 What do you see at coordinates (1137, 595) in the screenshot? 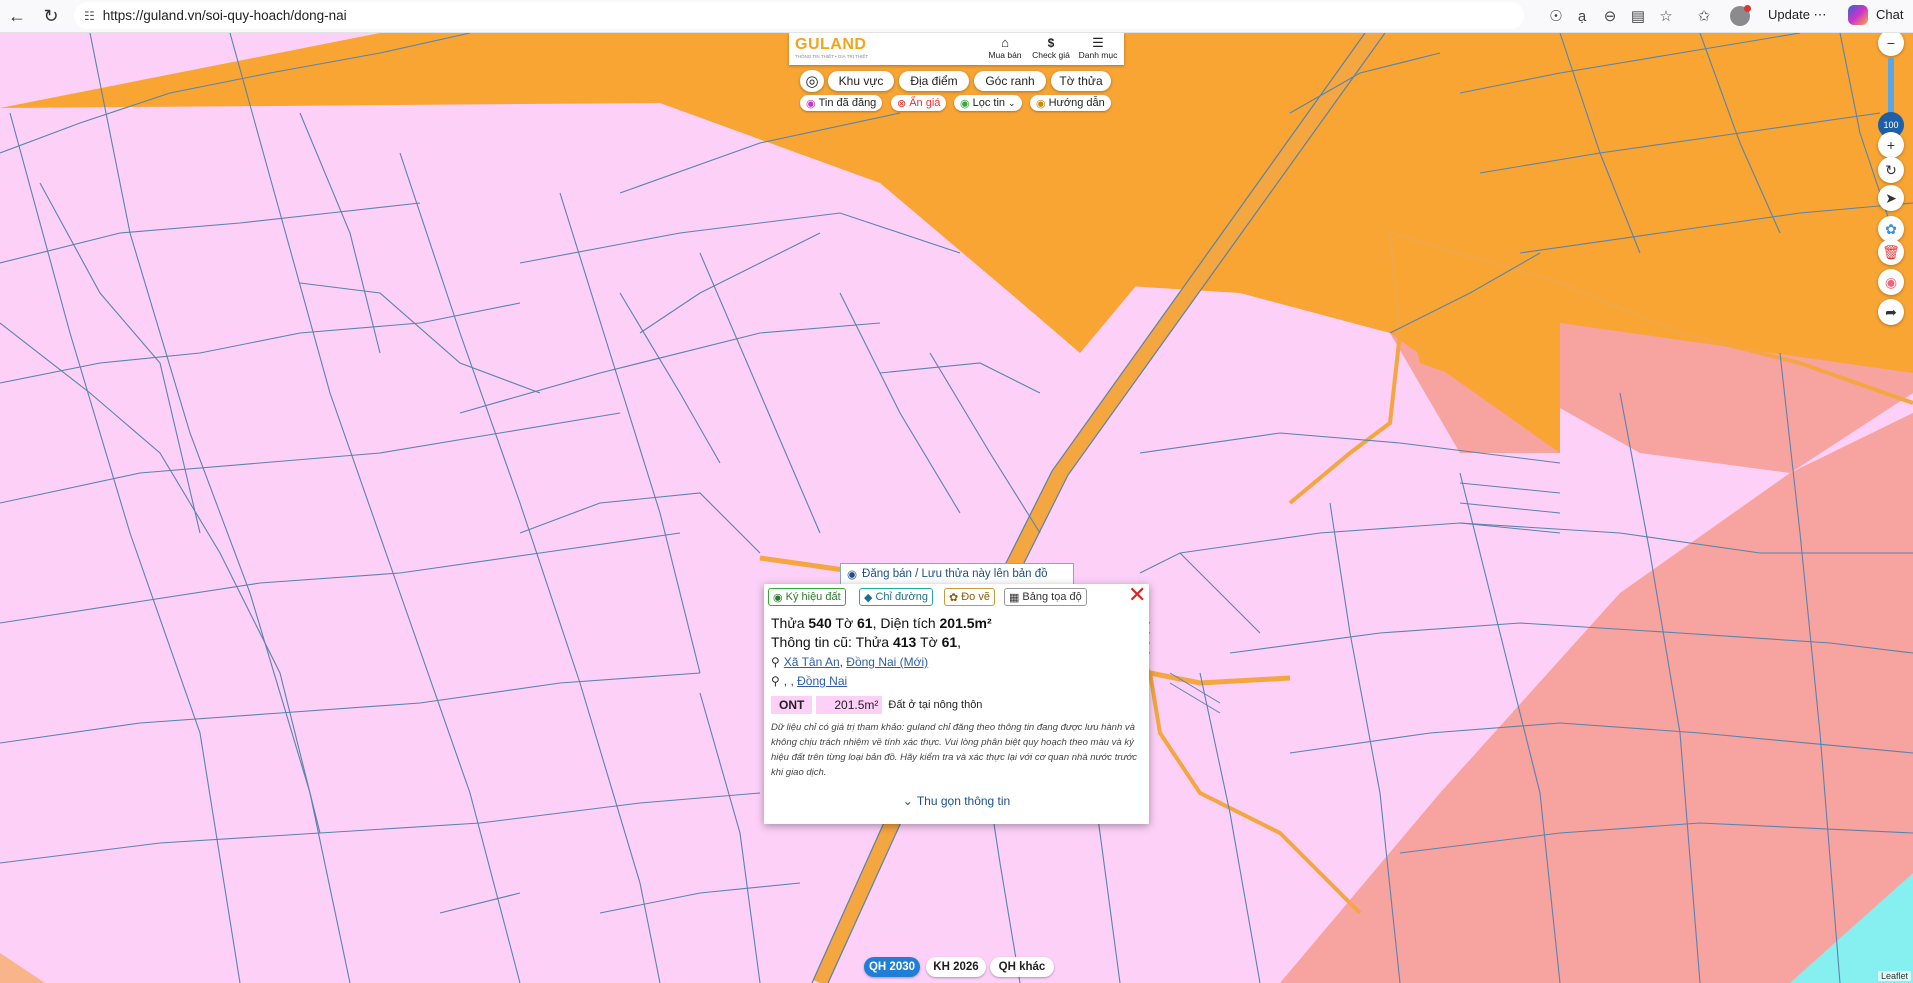
I see `close-icon: ✕` at bounding box center [1137, 595].